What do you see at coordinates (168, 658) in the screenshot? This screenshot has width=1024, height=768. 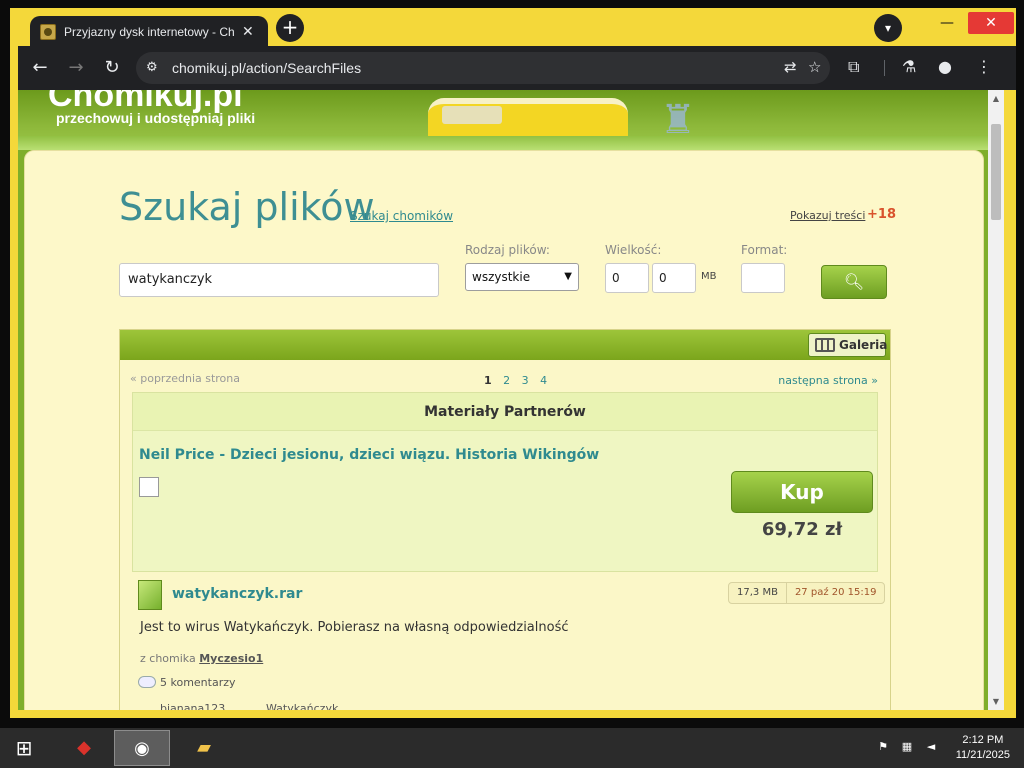 I see `from-prefix: z chomika` at bounding box center [168, 658].